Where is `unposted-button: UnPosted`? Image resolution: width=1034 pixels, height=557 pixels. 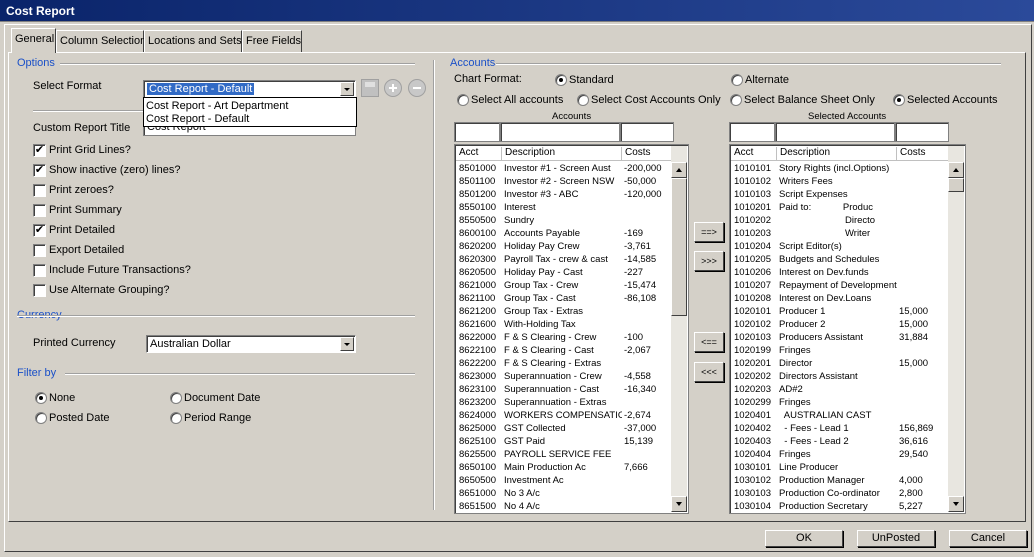
unposted-button: UnPosted is located at coordinates (896, 538).